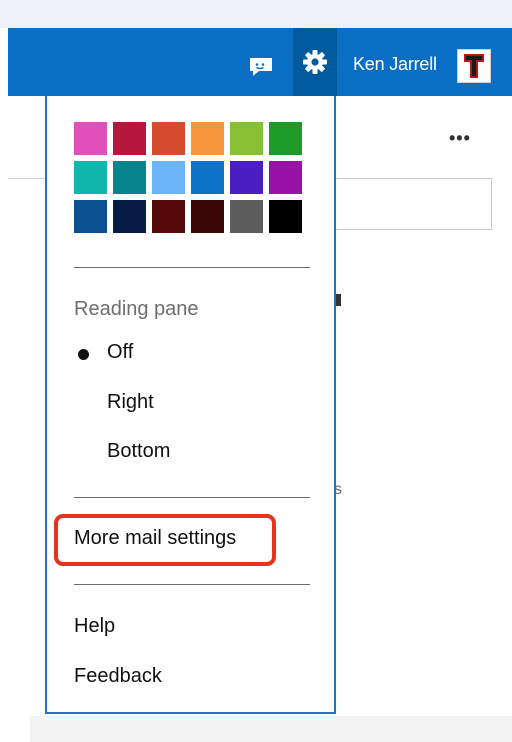 This screenshot has width=512, height=742. What do you see at coordinates (395, 64) in the screenshot?
I see `user-name: Ken Jarrell` at bounding box center [395, 64].